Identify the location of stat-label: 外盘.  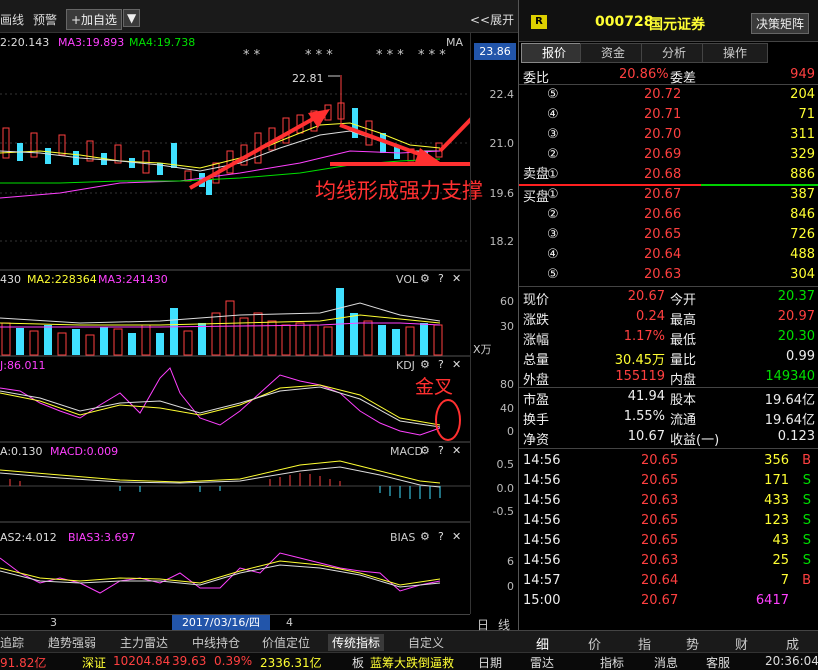
(536, 380).